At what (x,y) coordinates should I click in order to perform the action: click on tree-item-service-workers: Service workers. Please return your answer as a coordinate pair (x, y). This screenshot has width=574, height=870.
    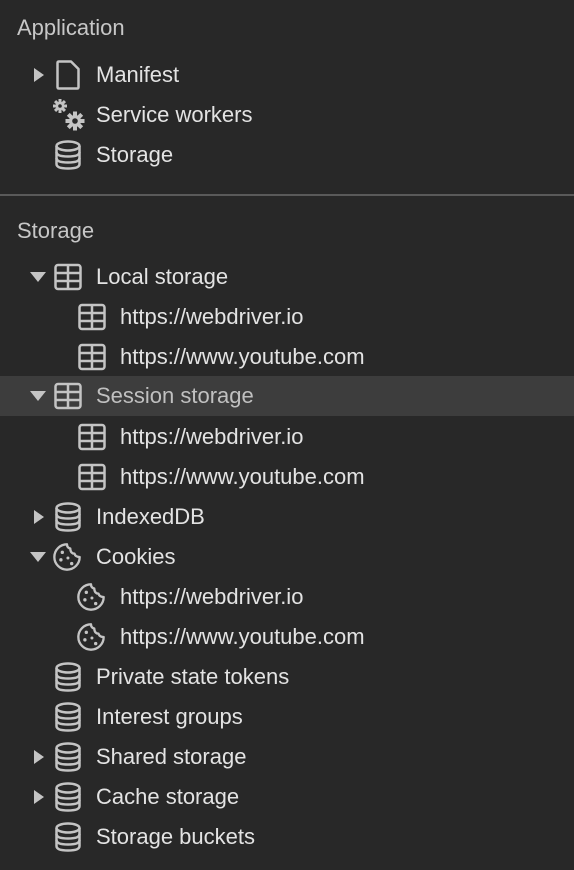
    Looking at the image, I should click on (287, 115).